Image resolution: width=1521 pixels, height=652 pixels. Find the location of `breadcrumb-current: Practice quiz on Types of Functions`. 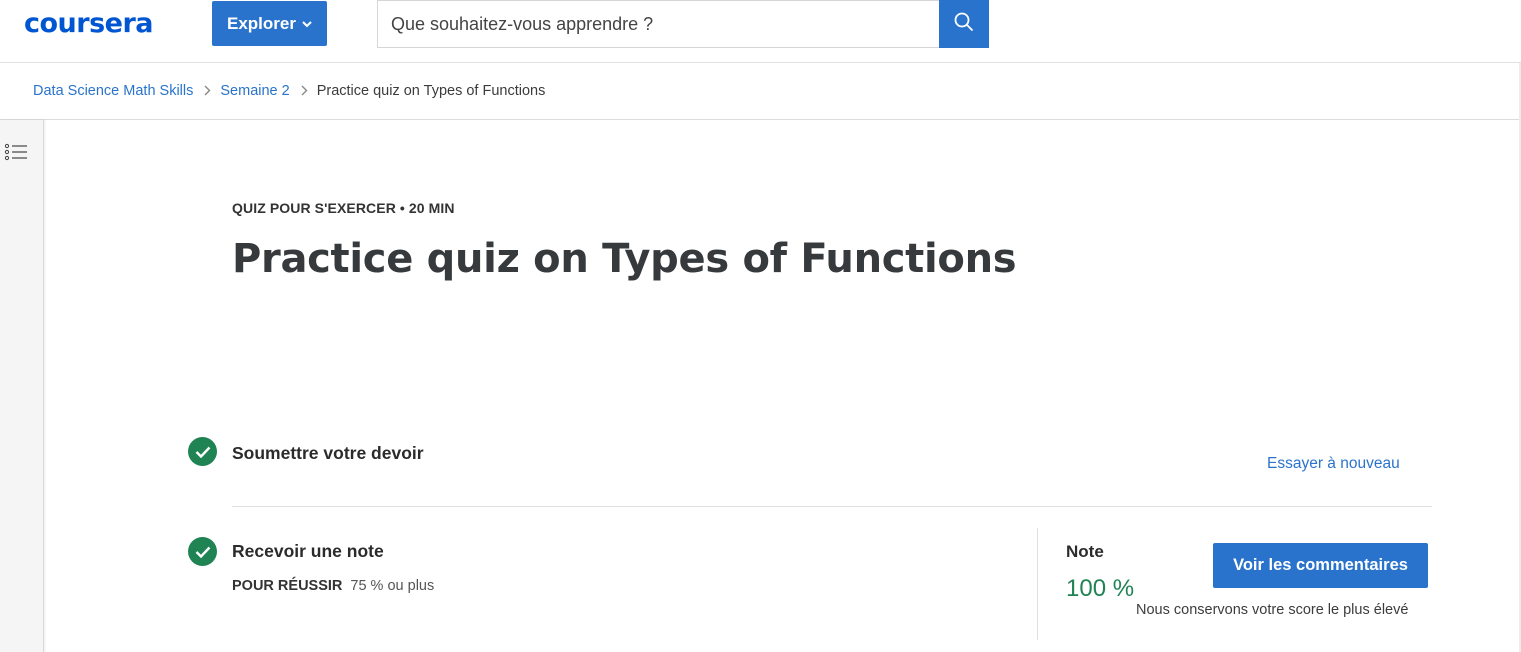

breadcrumb-current: Practice quiz on Types of Functions is located at coordinates (431, 91).